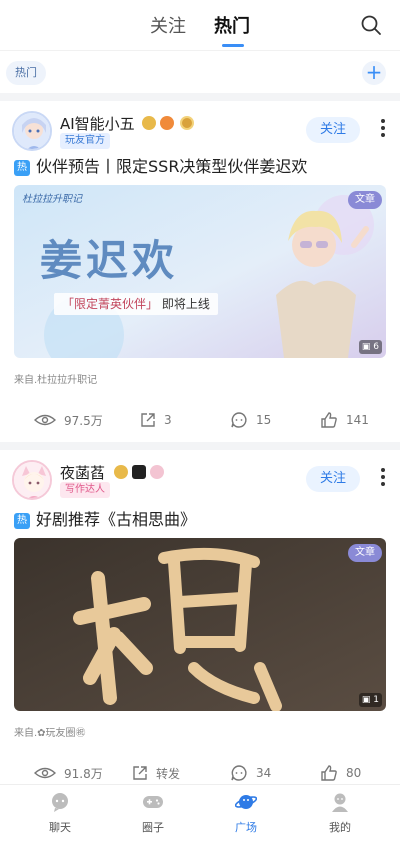 The width and height of the screenshot is (400, 852). What do you see at coordinates (168, 25) in the screenshot?
I see `tab-follow: 关注` at bounding box center [168, 25].